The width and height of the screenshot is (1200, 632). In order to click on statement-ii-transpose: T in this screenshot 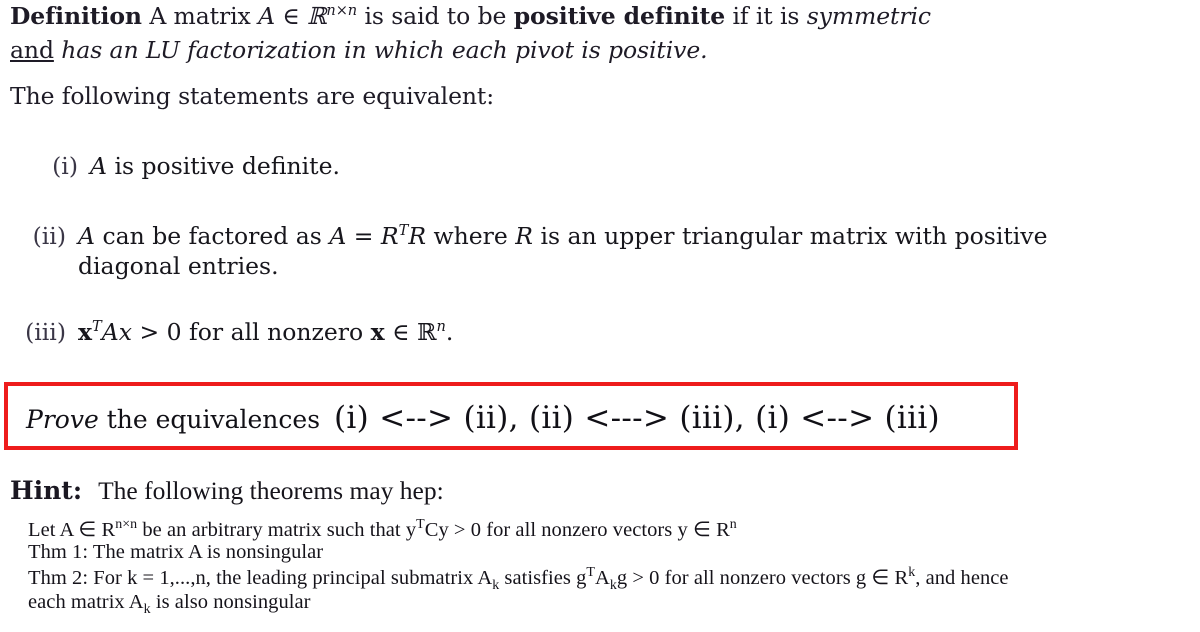, I will do `click(403, 231)`.